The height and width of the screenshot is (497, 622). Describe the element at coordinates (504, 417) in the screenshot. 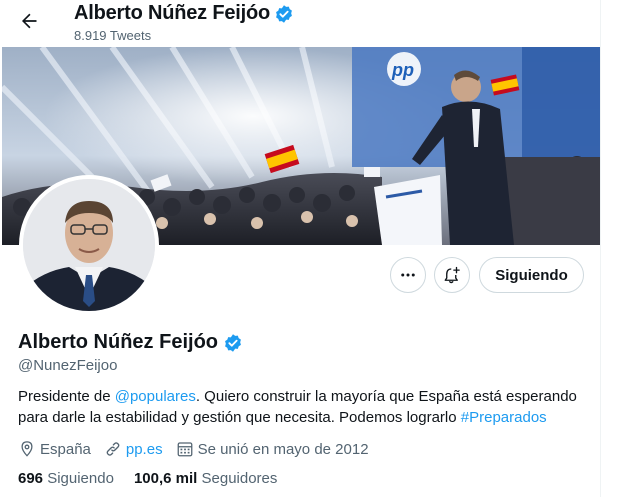

I see `bio-hashtag-link: #Preparados` at that location.